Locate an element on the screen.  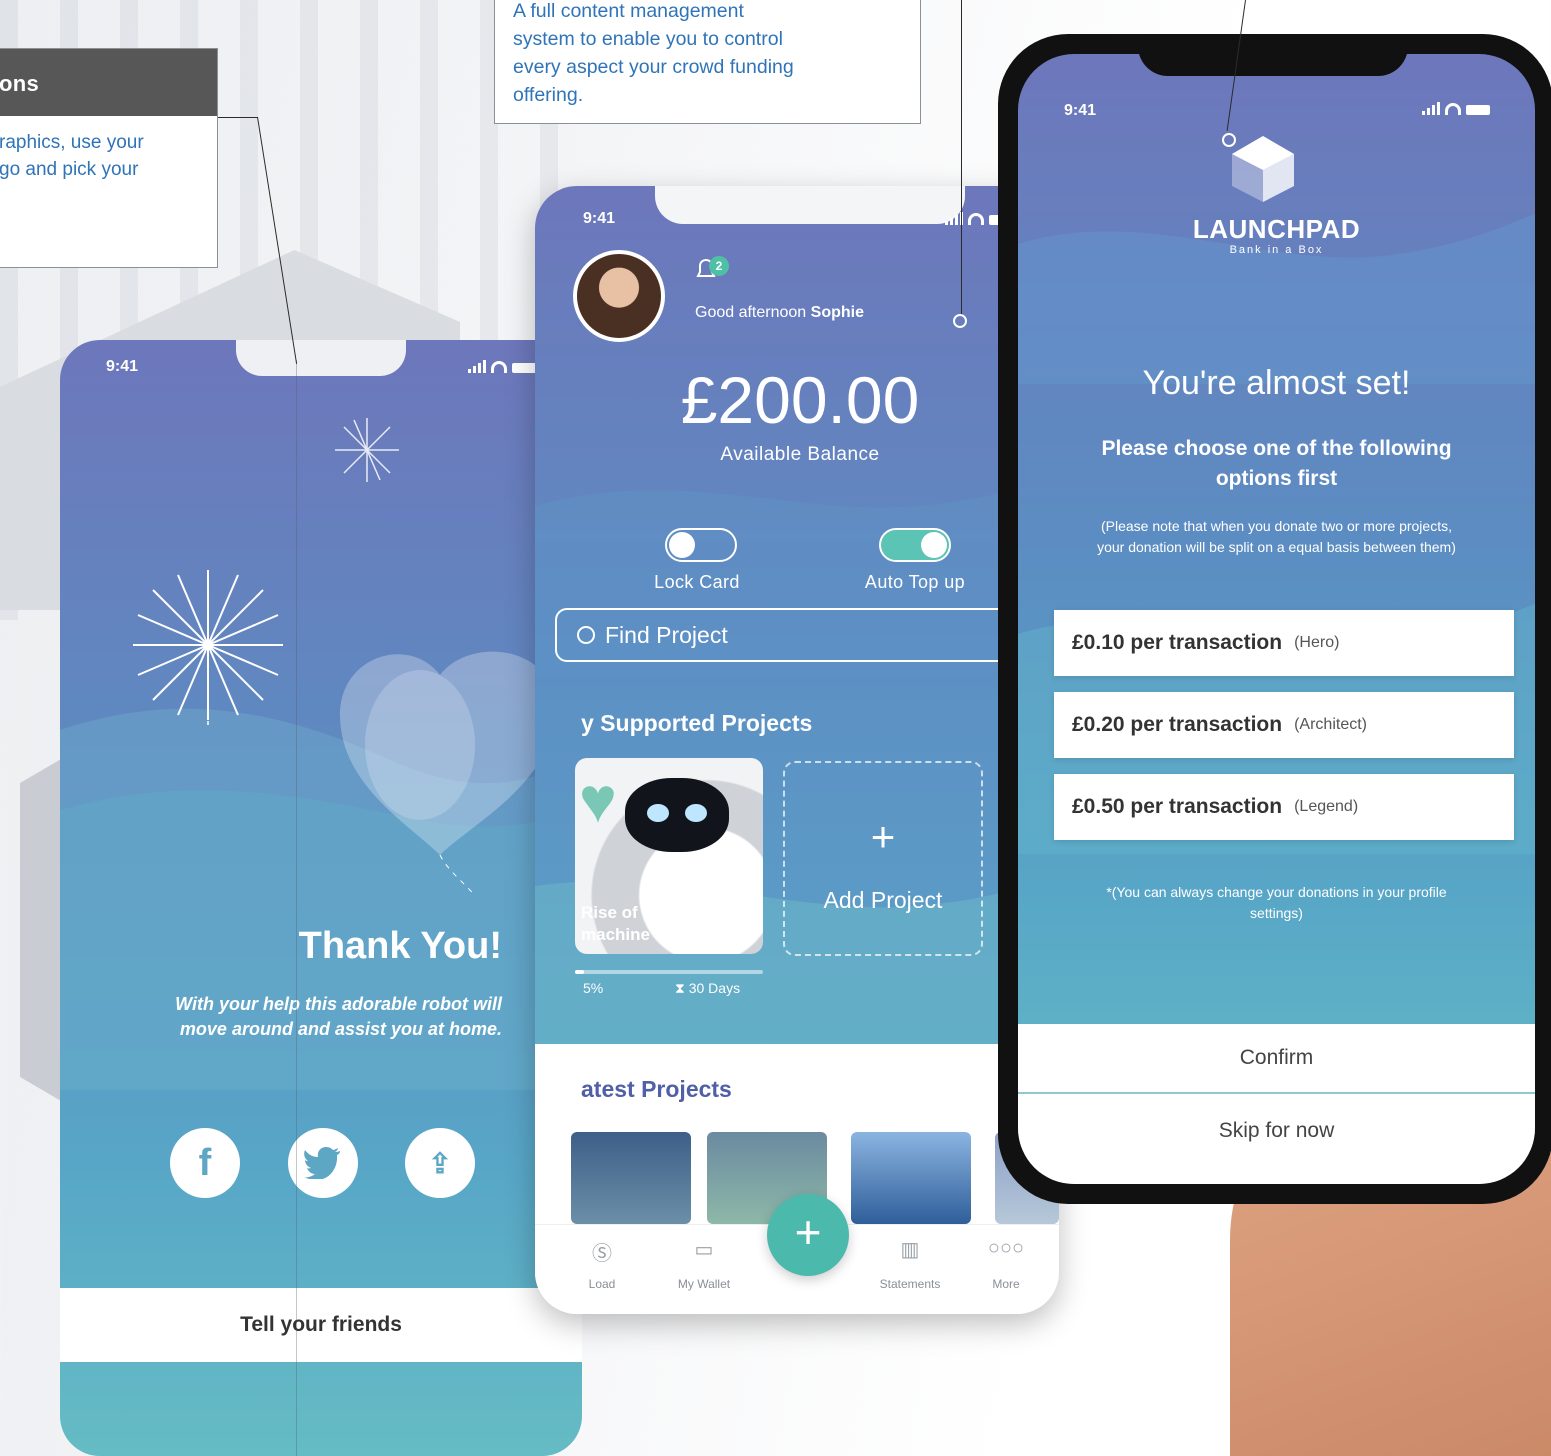
option-tier: (Hero) is located at coordinates (1317, 642).